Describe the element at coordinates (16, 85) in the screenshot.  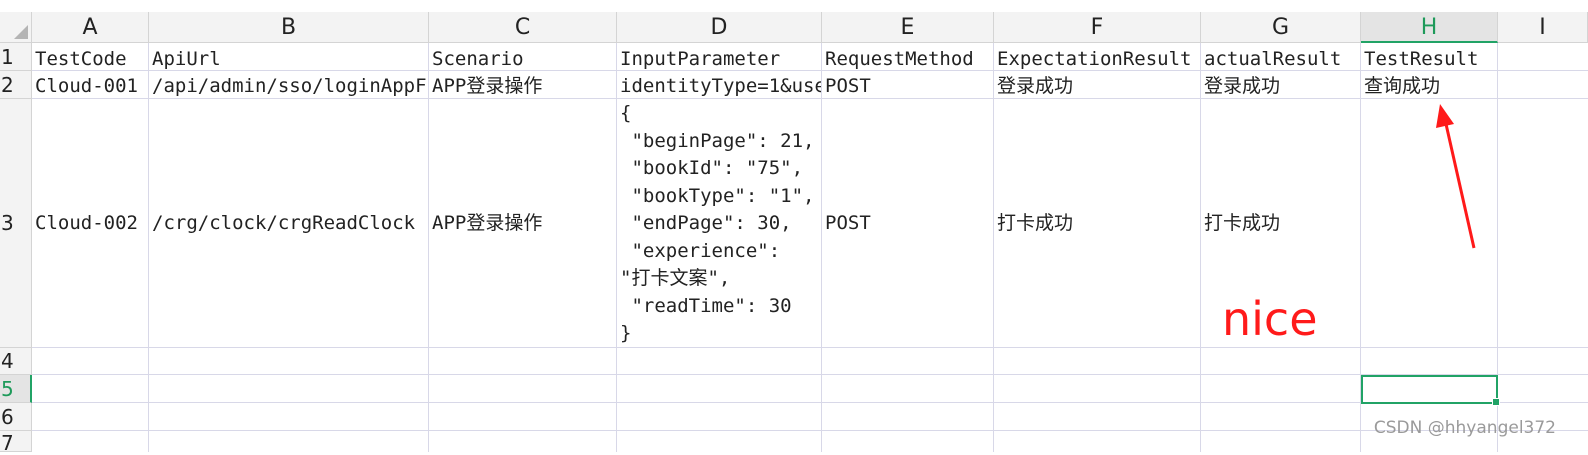
I see `row-header-2: 2` at that location.